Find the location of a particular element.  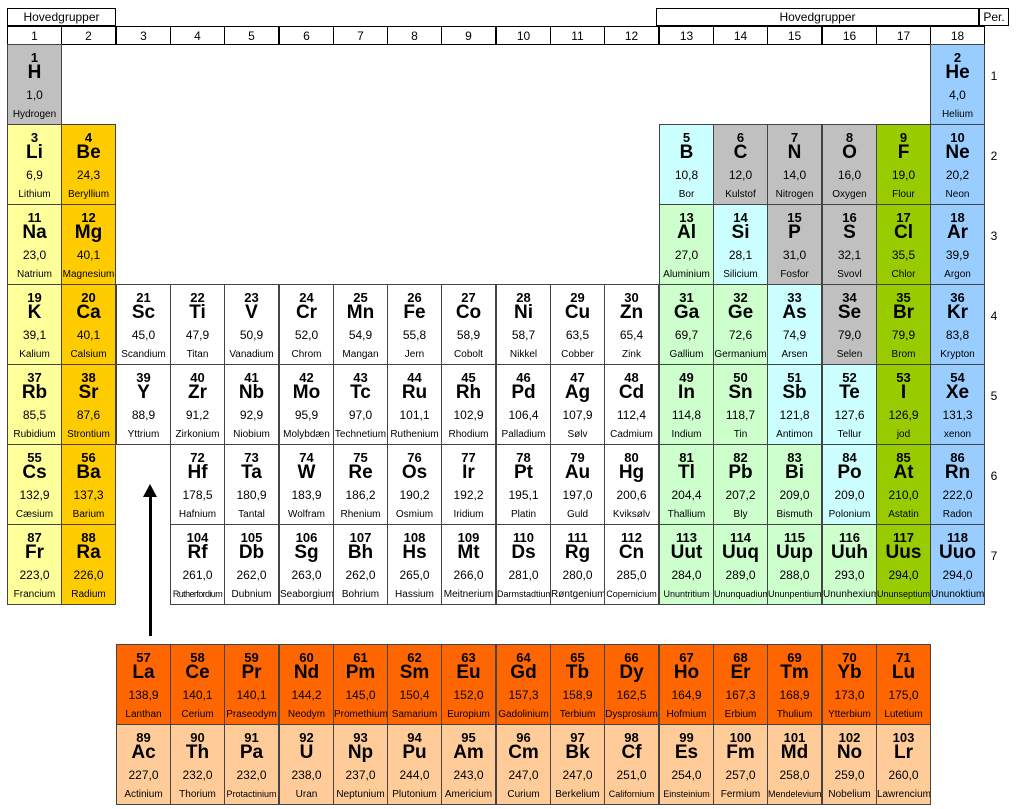

atomic-mass: 23,0 is located at coordinates (34, 255).